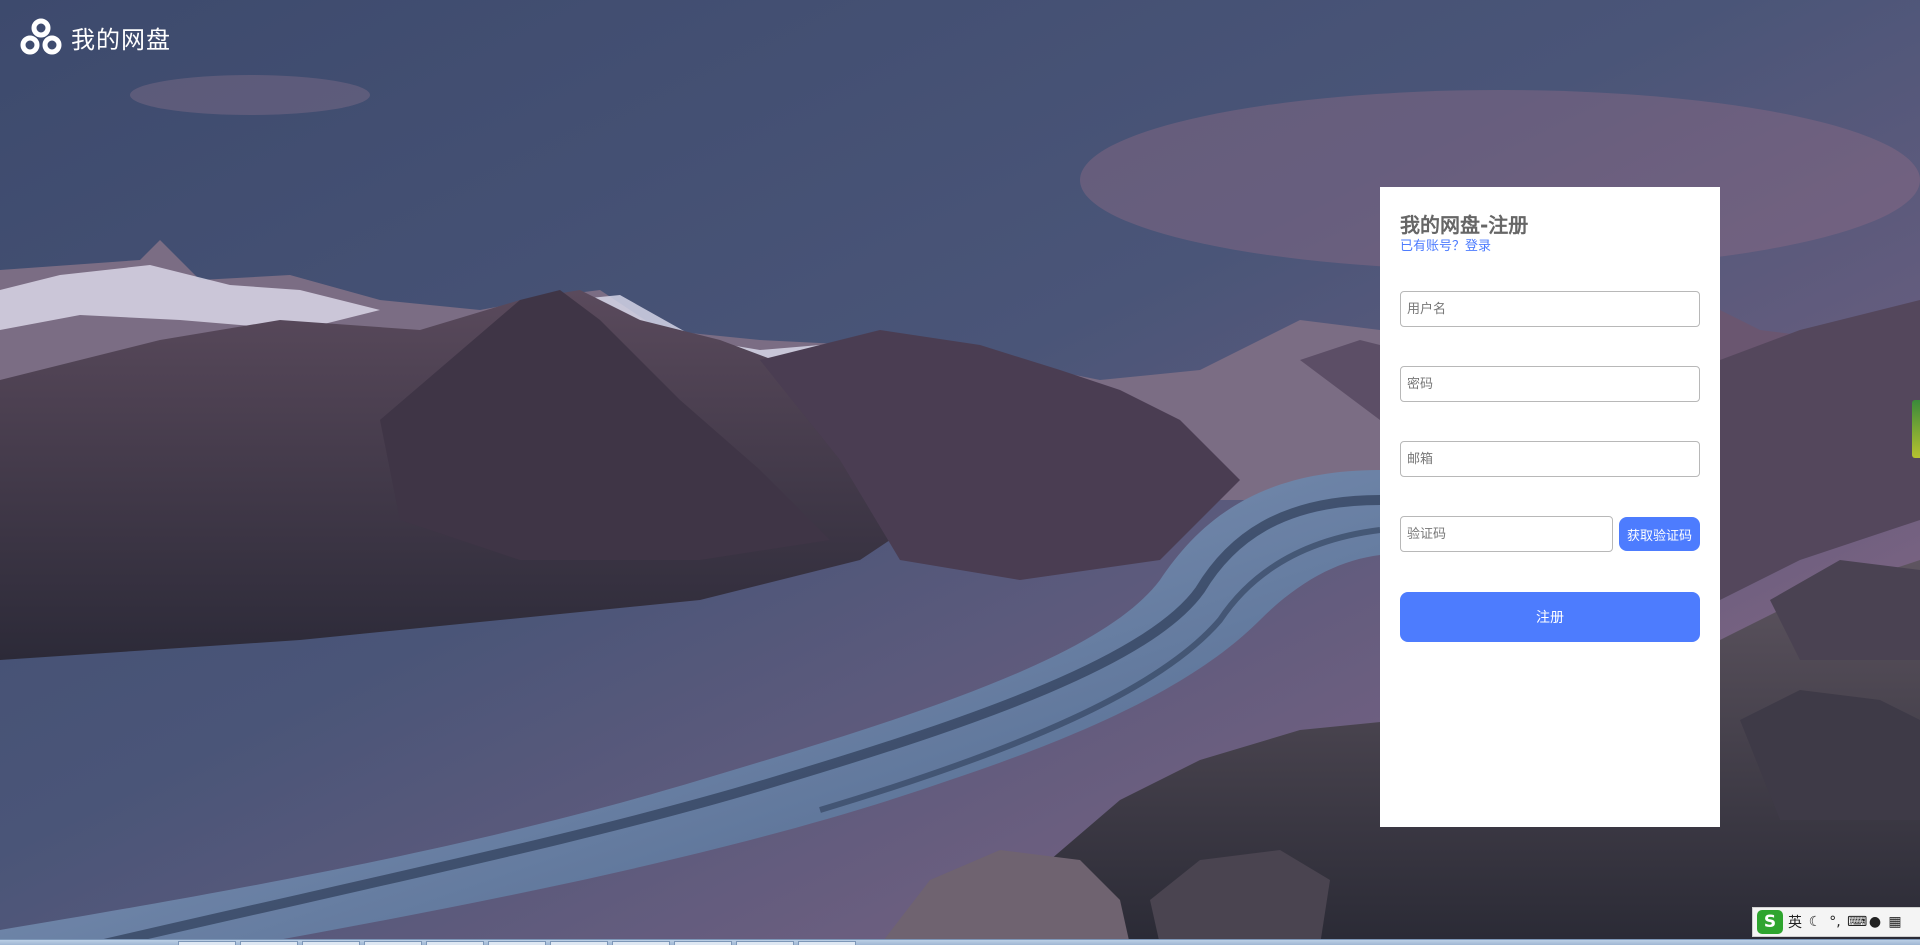 This screenshot has height=945, width=1920. What do you see at coordinates (1875, 922) in the screenshot?
I see `user-icon: ●` at bounding box center [1875, 922].